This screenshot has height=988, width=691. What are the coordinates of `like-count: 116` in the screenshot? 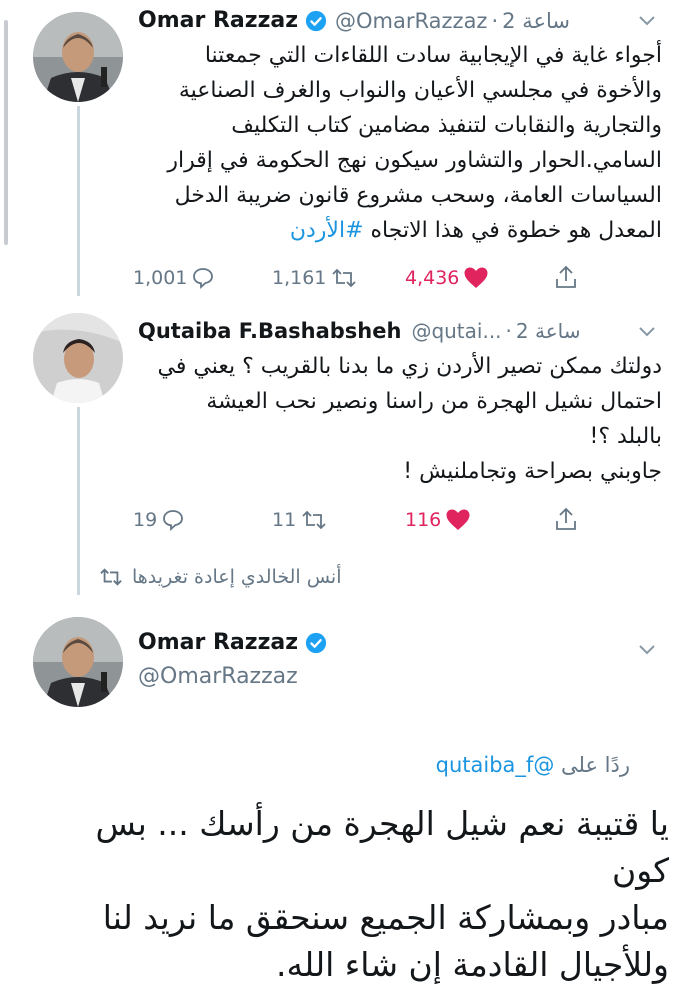 It's located at (423, 520).